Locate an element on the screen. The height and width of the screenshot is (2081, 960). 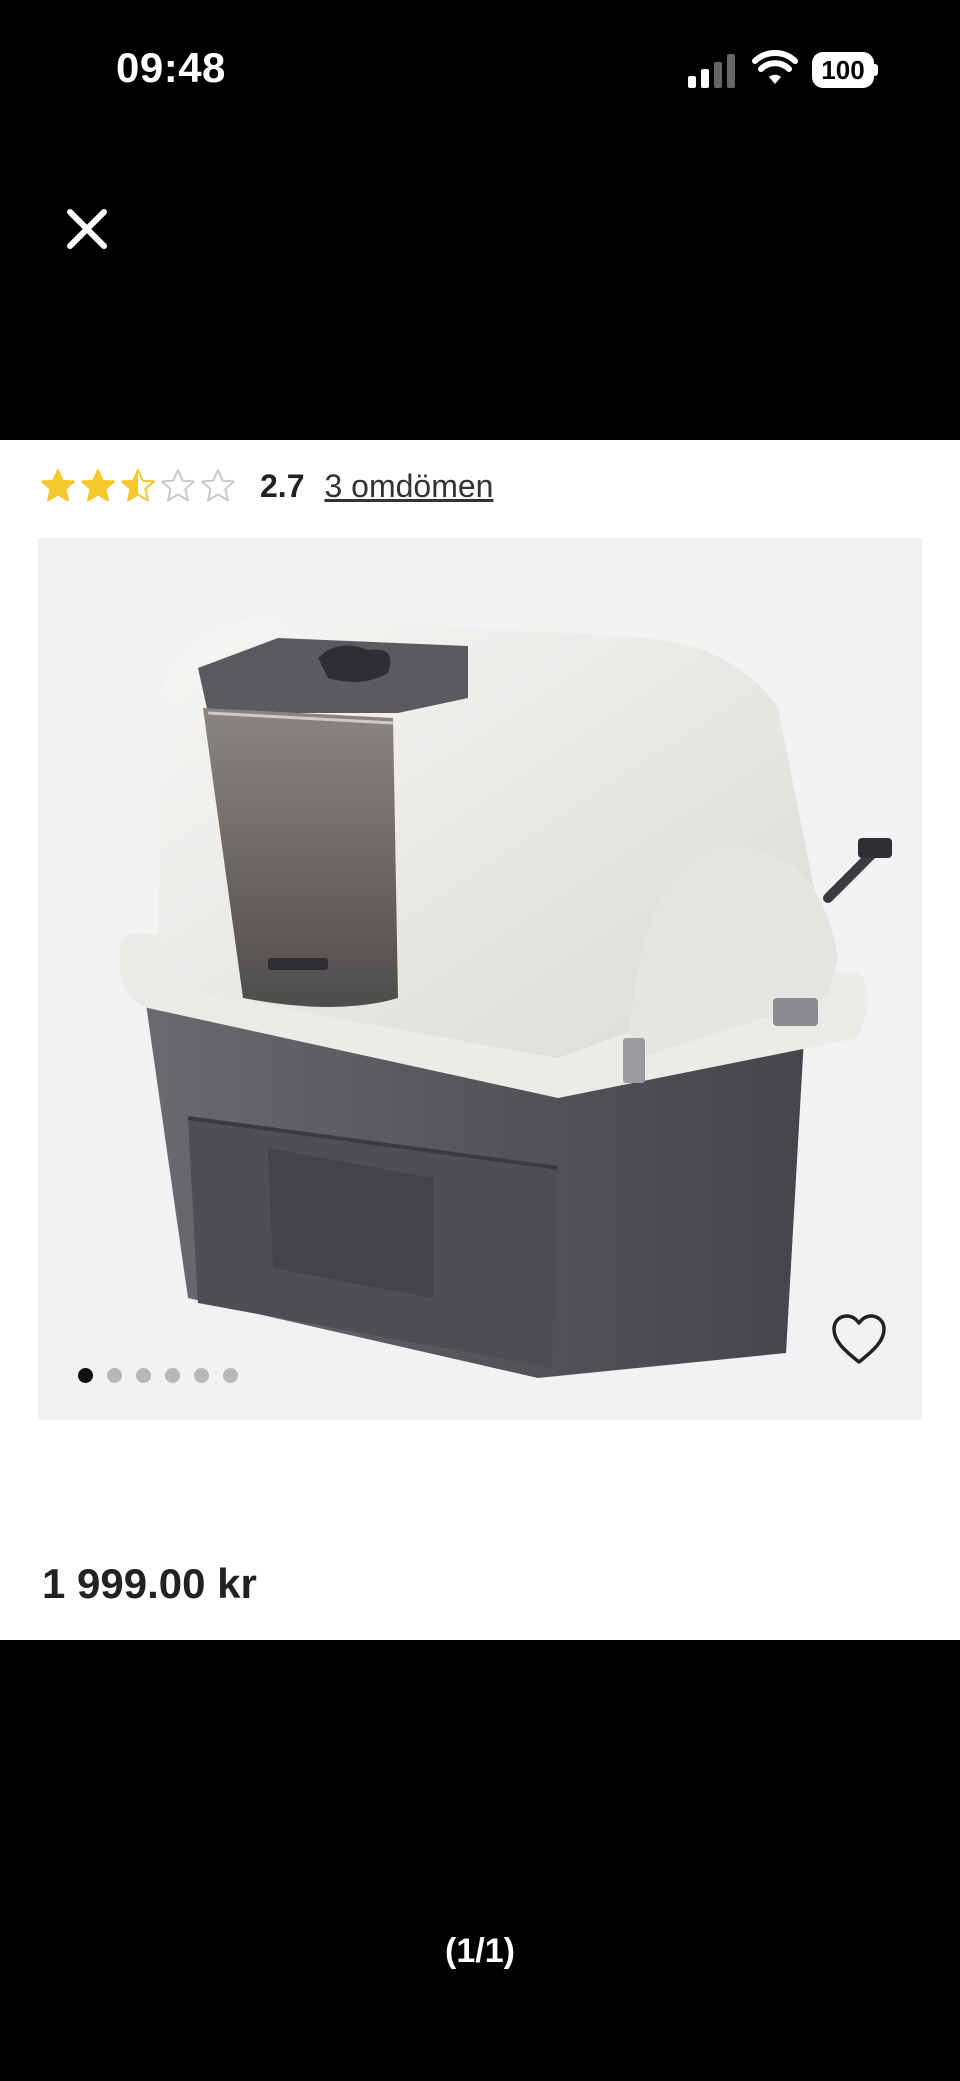
cellular-signal-icon is located at coordinates (711, 71).